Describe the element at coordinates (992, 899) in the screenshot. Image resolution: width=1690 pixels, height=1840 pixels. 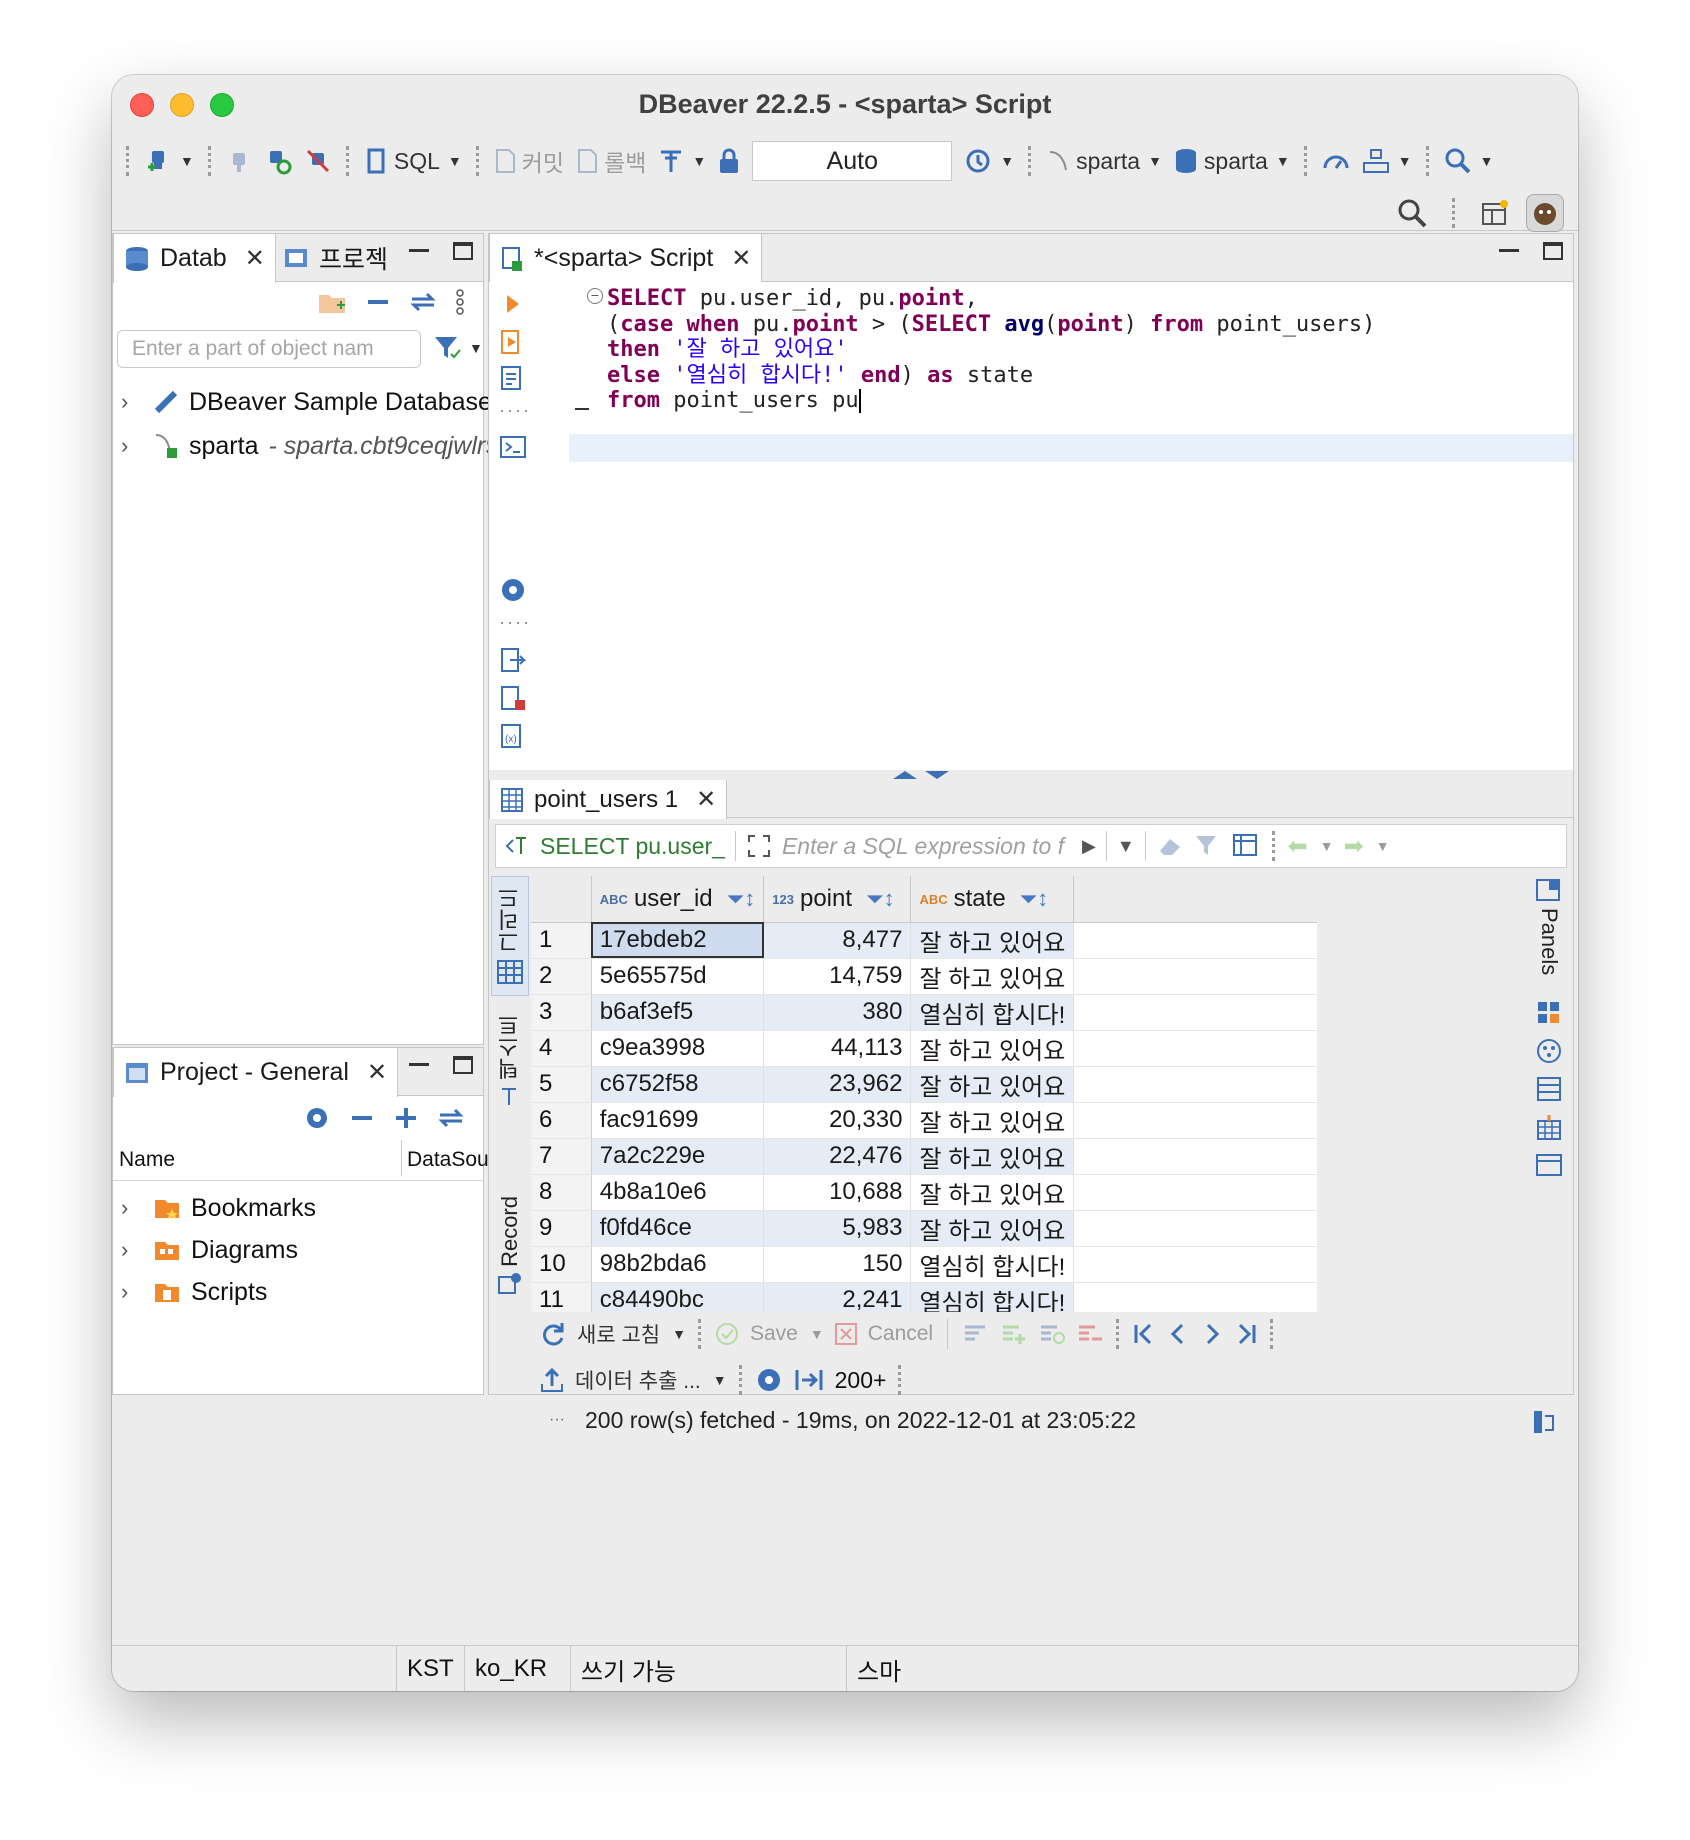
I see `column-header-state: ABC state ⏷↕` at that location.